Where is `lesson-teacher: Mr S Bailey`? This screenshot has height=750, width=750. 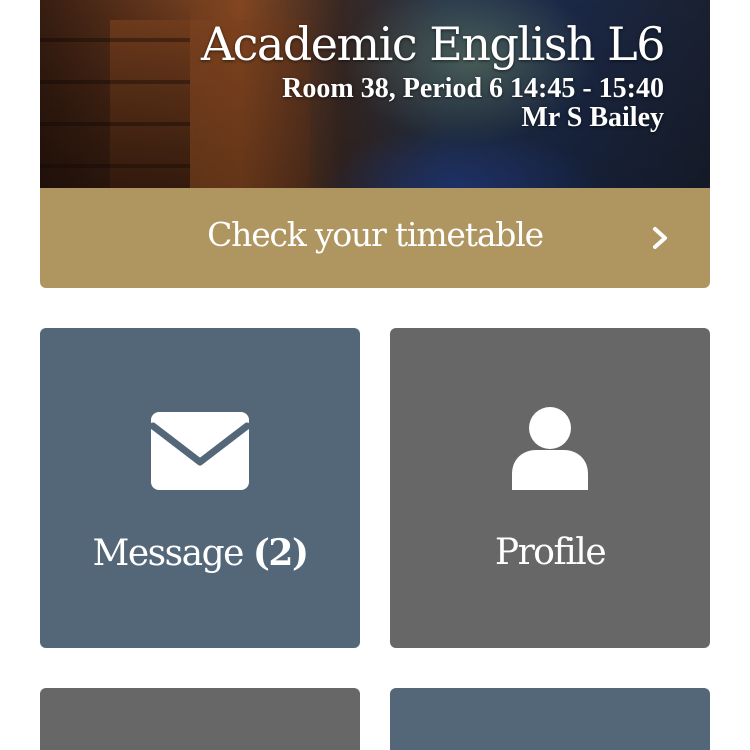
lesson-teacher: Mr S Bailey is located at coordinates (592, 117).